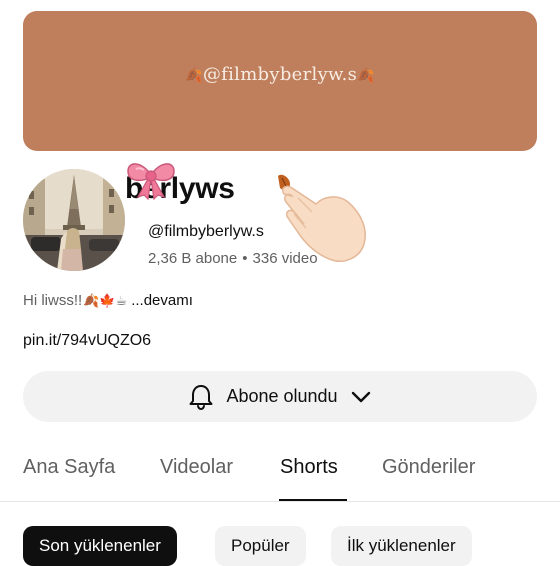 Image resolution: width=560 pixels, height=566 pixels. Describe the element at coordinates (193, 258) in the screenshot. I see `subscriber-count: 2,36 B abone` at that location.